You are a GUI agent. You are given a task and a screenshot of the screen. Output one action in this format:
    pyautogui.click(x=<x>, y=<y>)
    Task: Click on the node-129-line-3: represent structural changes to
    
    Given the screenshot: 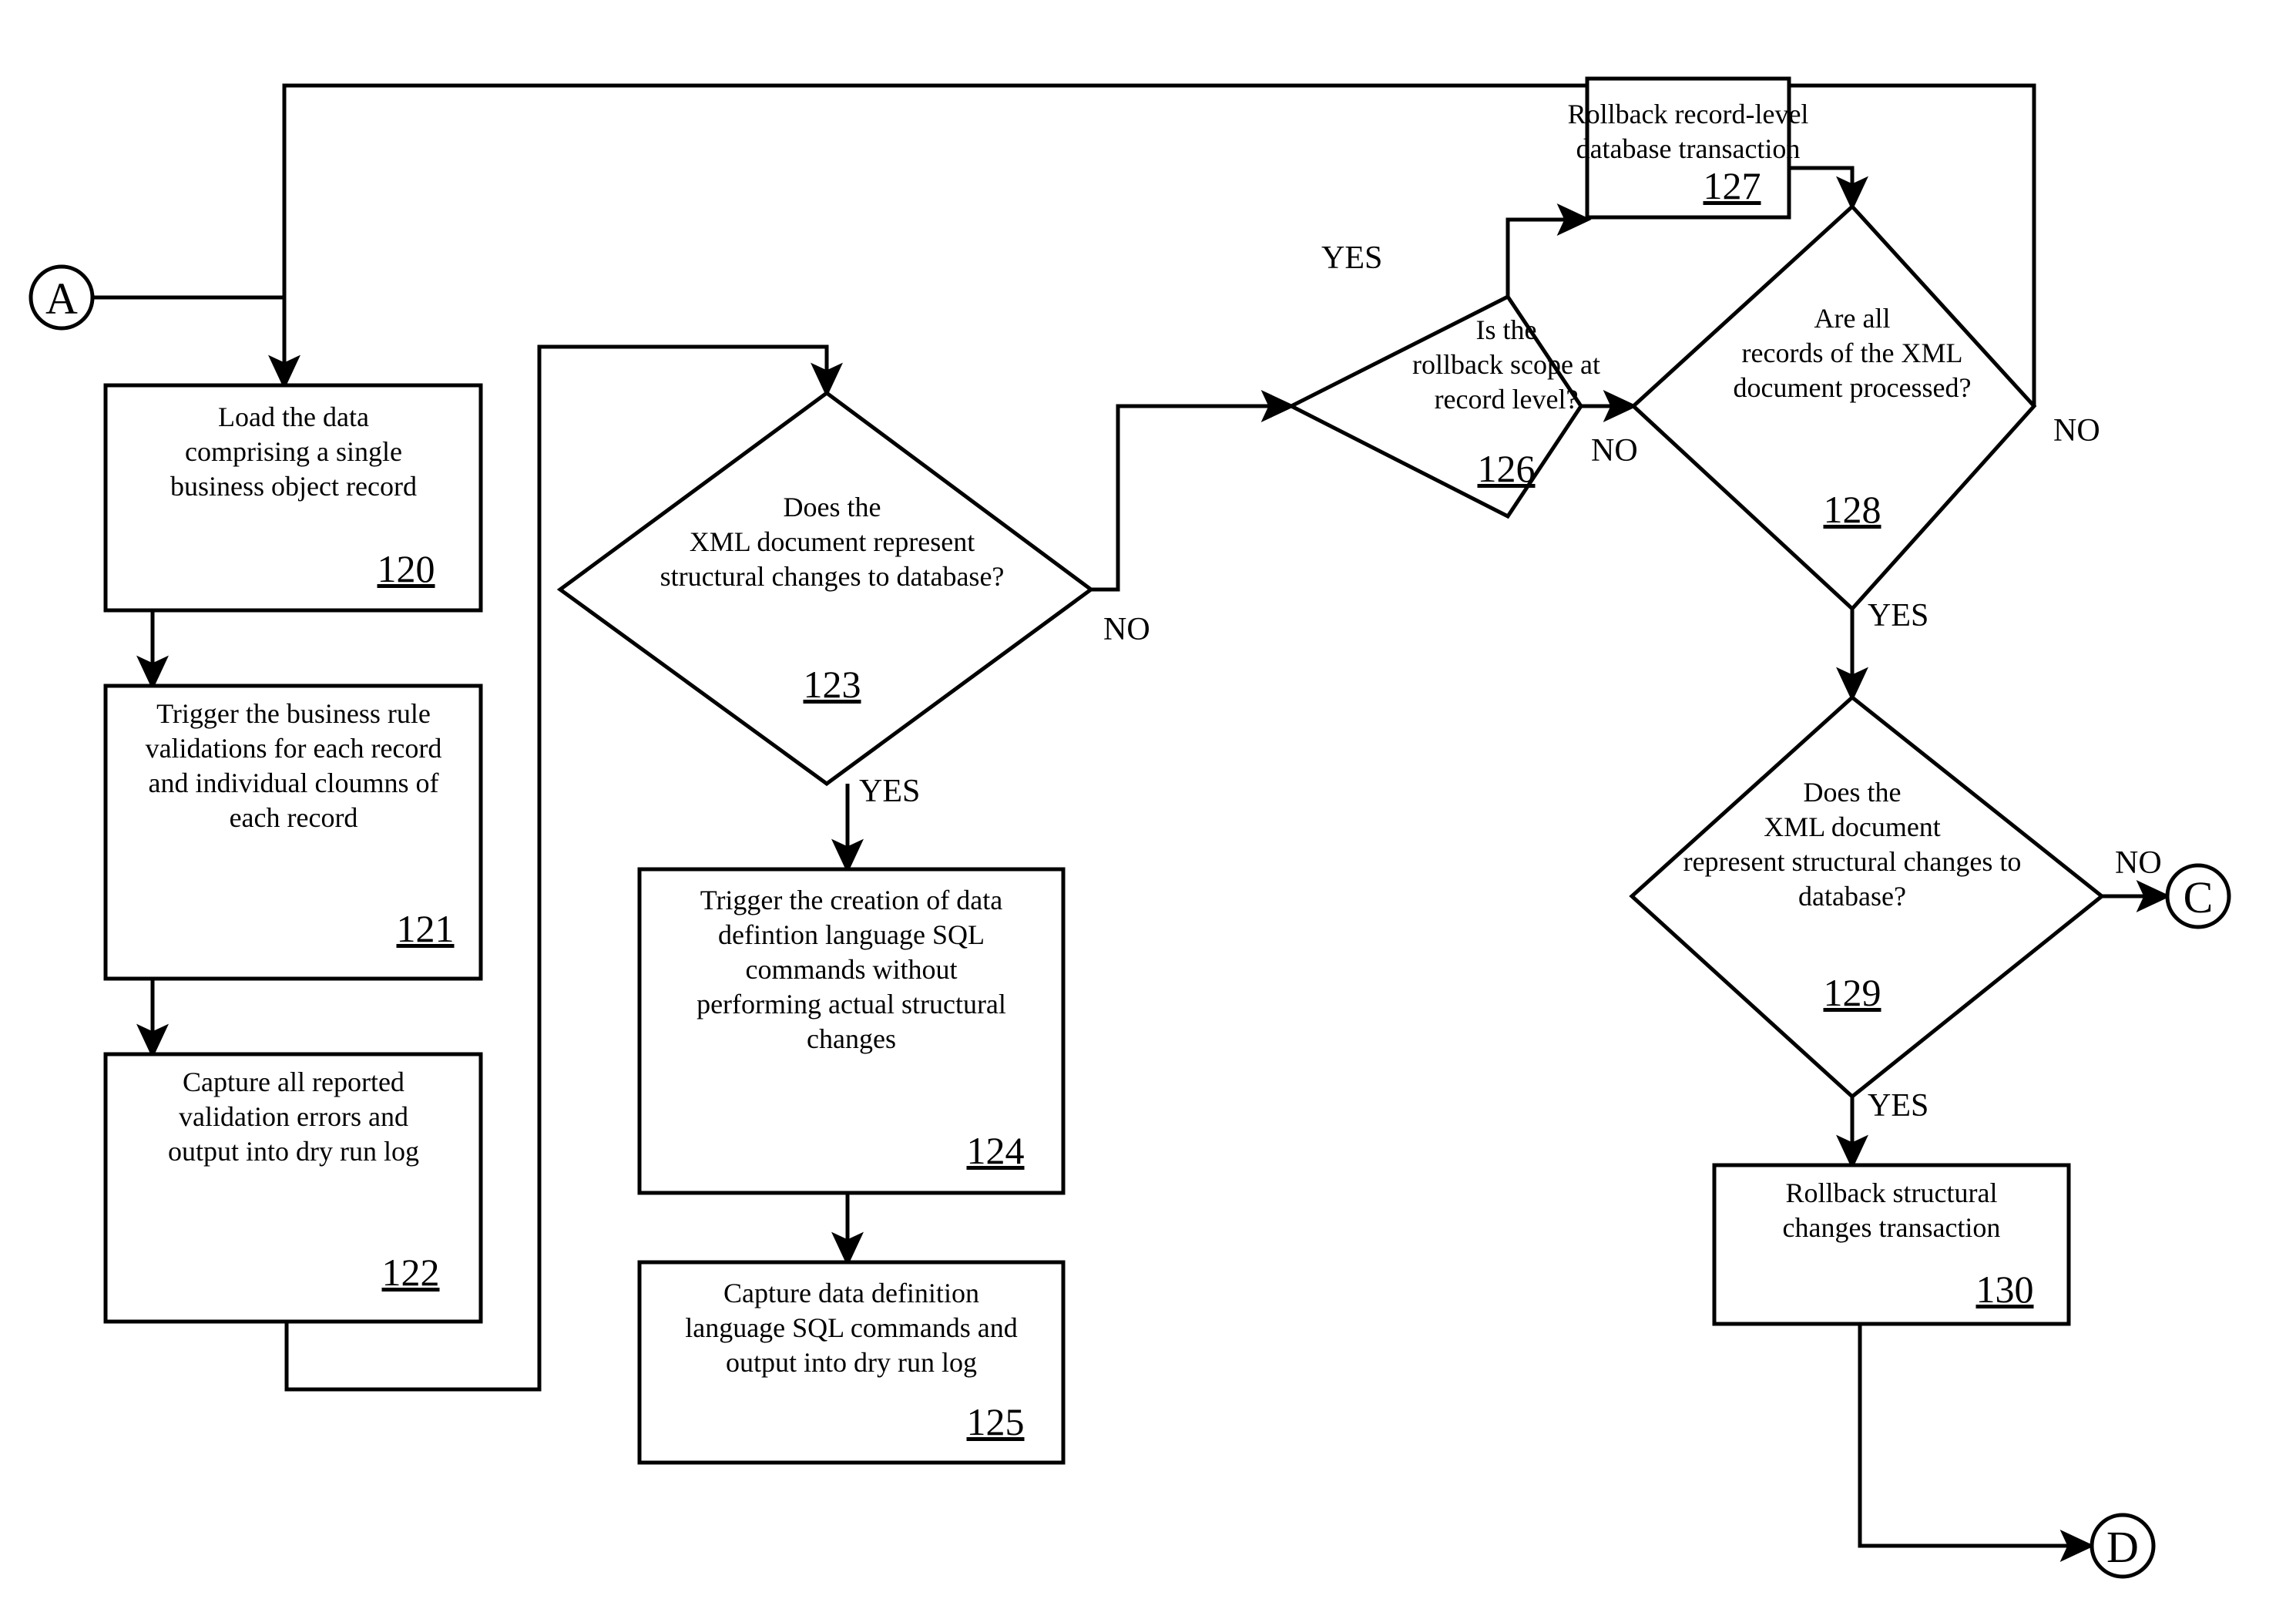 What is the action you would take?
    pyautogui.click(x=1852, y=861)
    